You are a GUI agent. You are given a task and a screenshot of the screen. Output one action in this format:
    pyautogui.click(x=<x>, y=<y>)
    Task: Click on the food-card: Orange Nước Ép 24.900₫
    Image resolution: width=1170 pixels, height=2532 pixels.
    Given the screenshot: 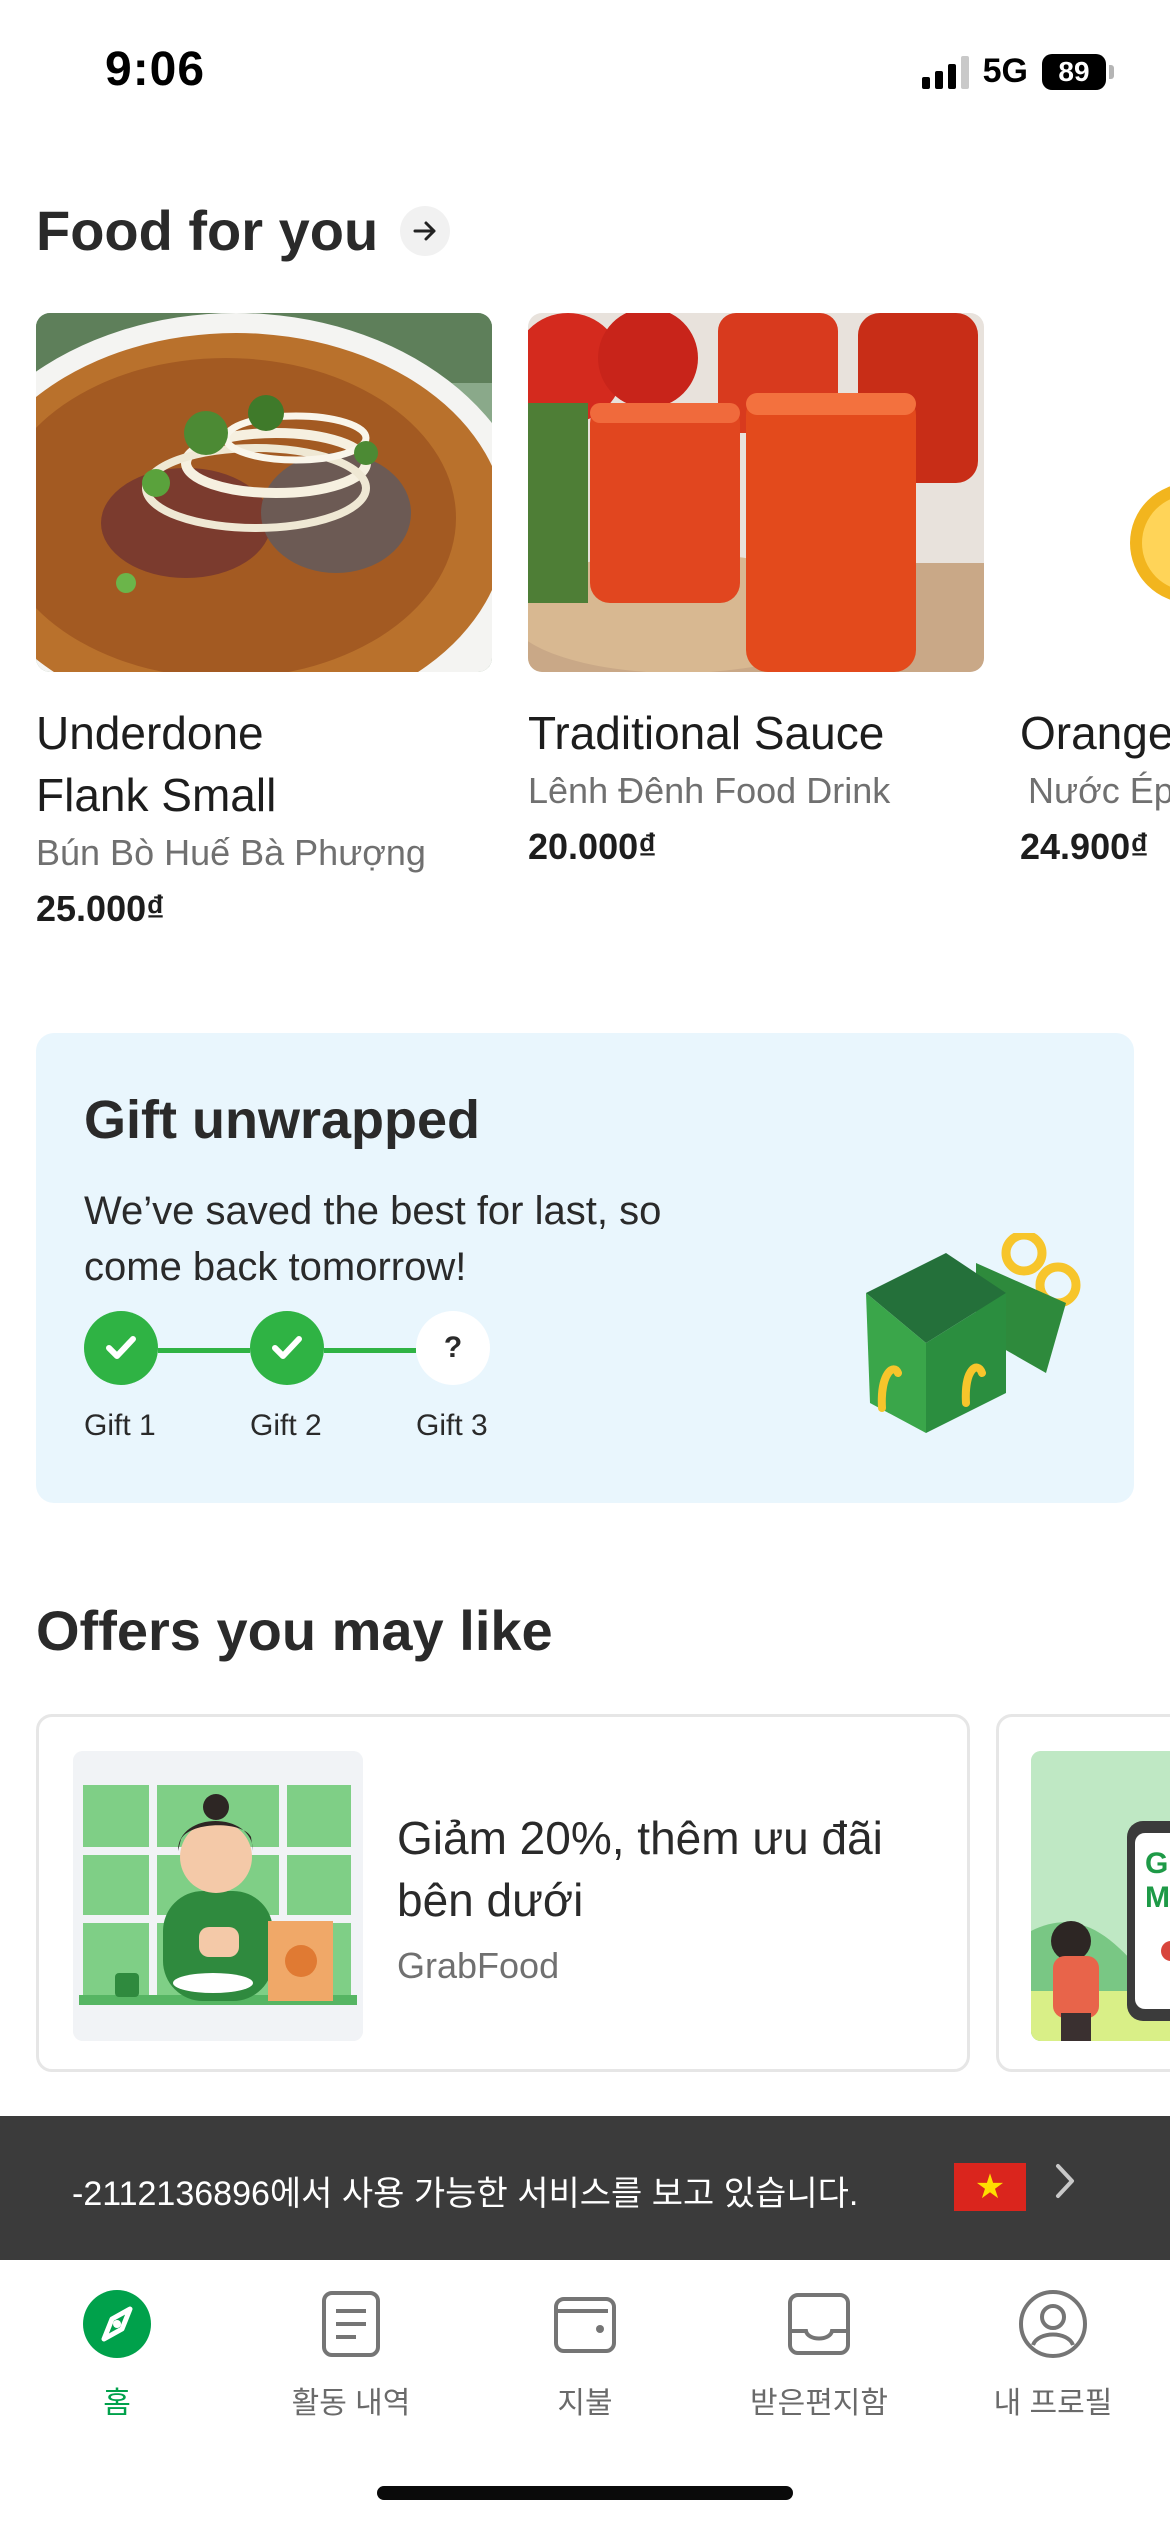 What is the action you would take?
    pyautogui.click(x=1095, y=590)
    